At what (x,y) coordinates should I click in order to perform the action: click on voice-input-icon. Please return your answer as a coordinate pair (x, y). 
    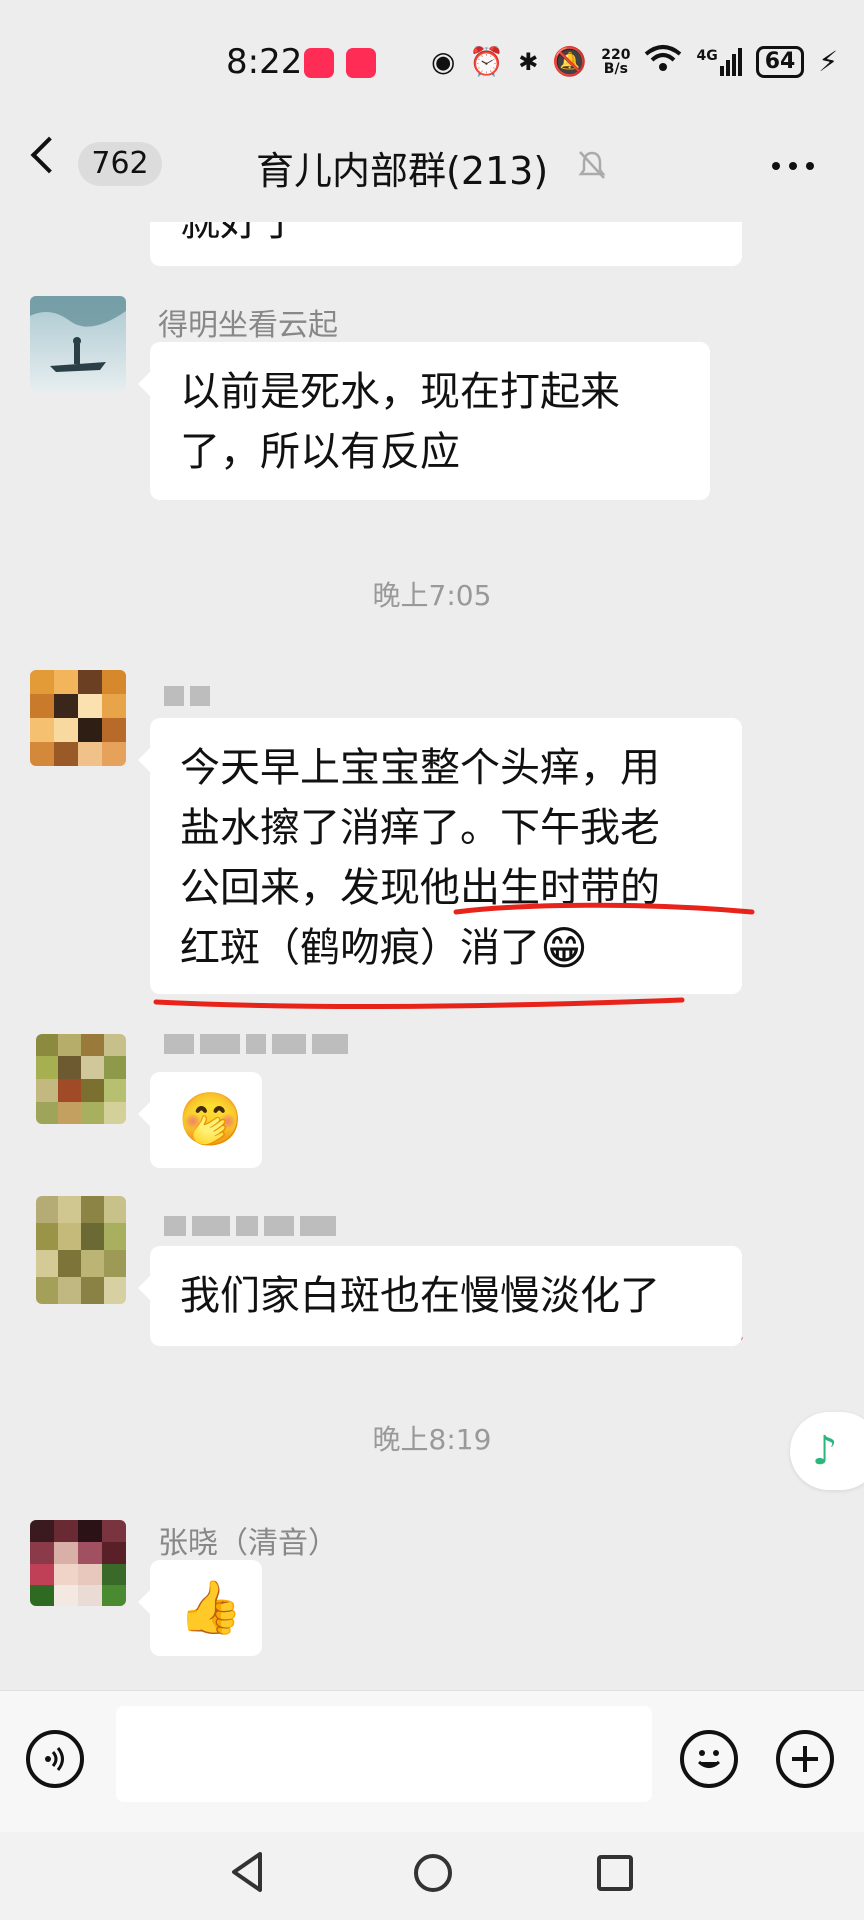
    Looking at the image, I should click on (55, 1759).